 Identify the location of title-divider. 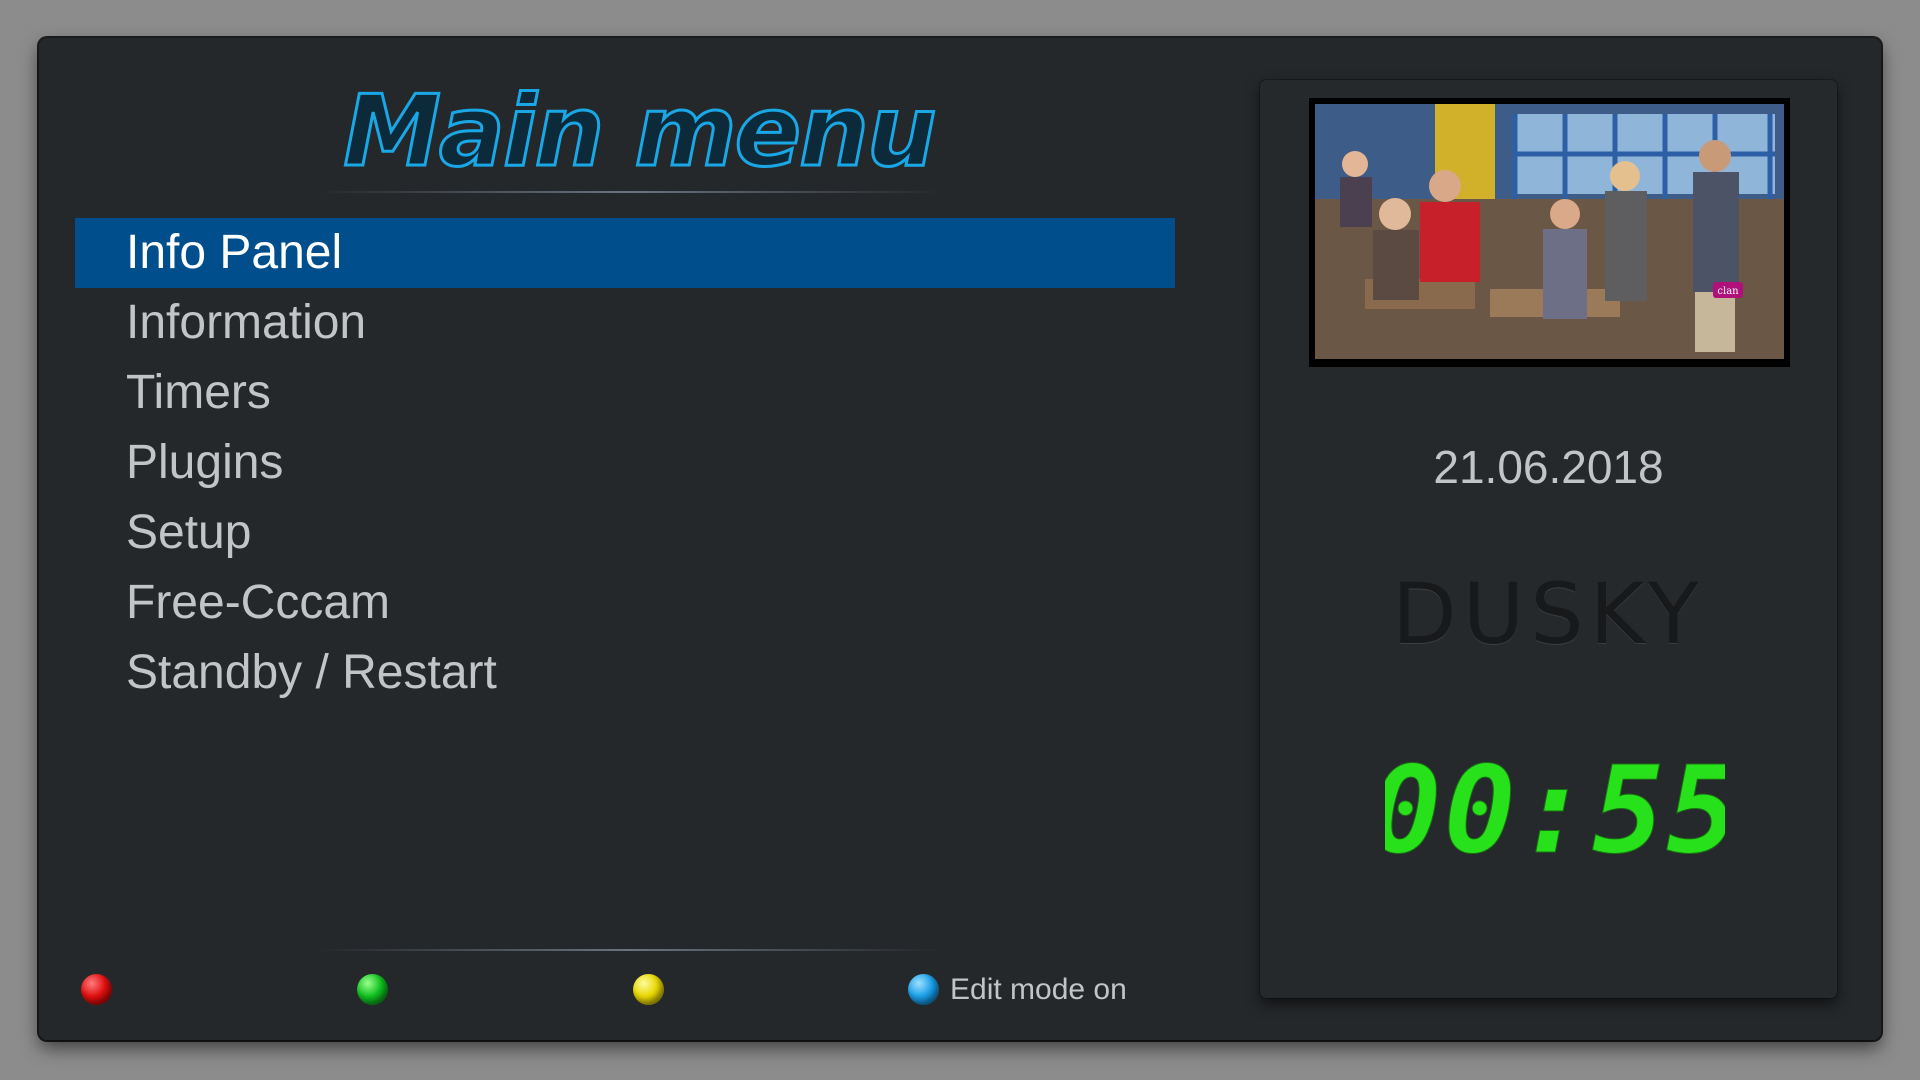
(629, 192).